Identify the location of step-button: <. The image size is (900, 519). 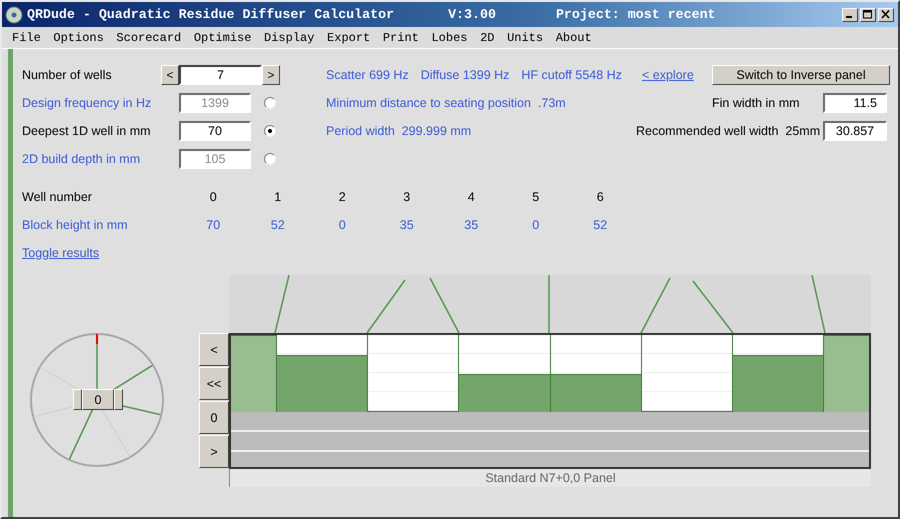
(214, 349).